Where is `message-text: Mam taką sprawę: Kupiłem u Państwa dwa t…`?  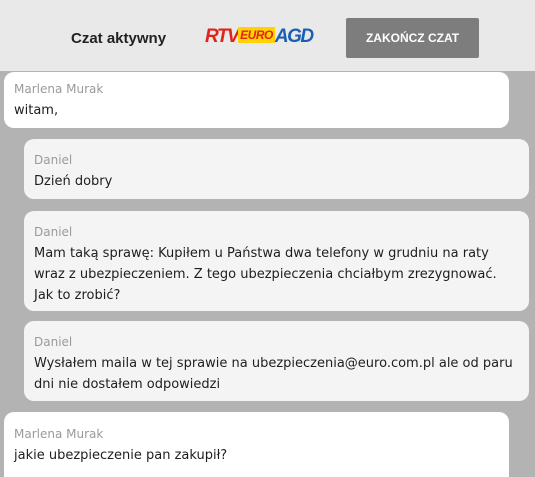 message-text: Mam taką sprawę: Kupiłem u Państwa dwa t… is located at coordinates (265, 274).